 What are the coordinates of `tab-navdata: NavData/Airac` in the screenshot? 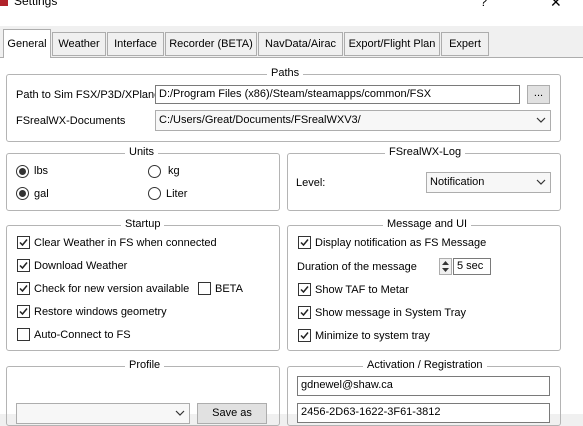 It's located at (300, 44).